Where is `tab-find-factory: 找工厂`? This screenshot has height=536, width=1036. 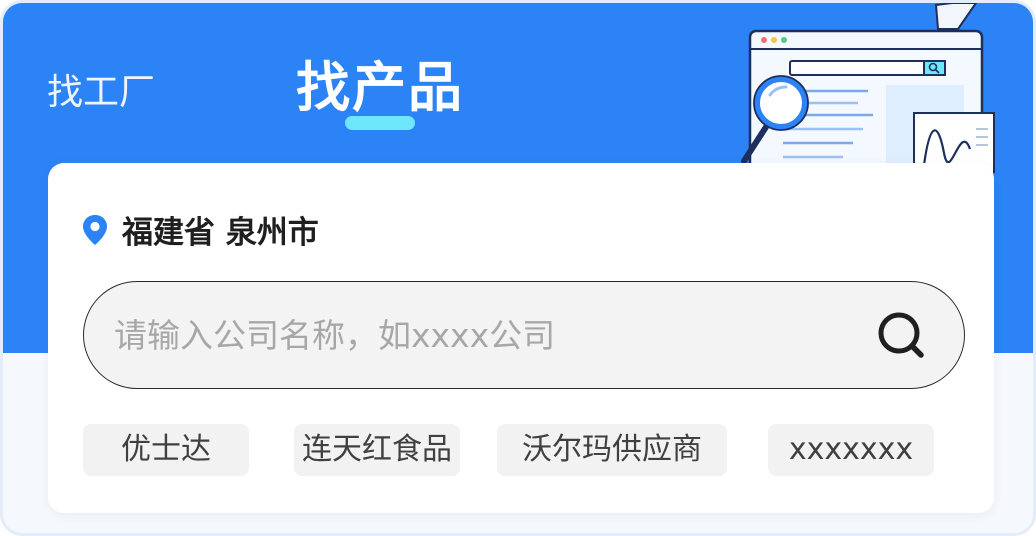 tab-find-factory: 找工厂 is located at coordinates (101, 89).